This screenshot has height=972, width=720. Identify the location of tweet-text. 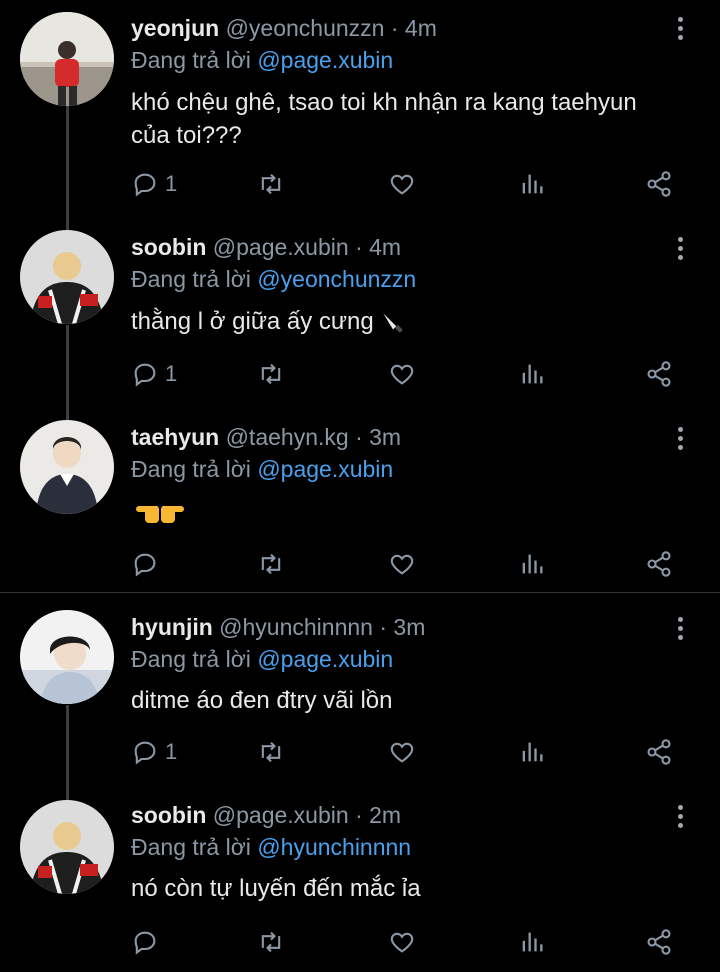
(411, 510).